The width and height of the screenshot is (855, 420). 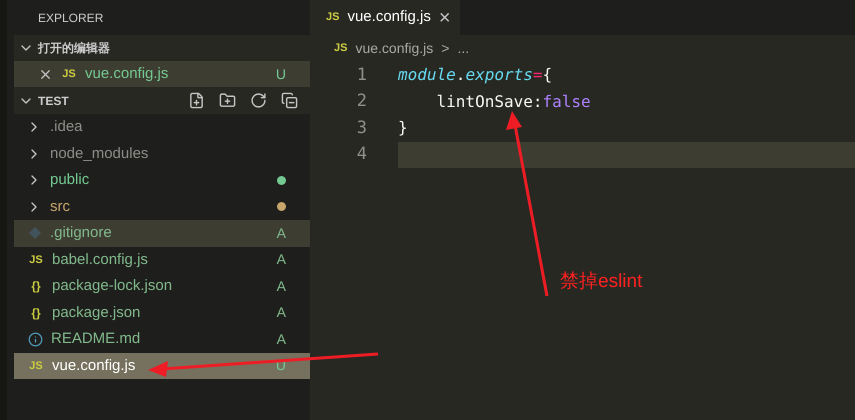 I want to click on file-name: .idea, so click(x=66, y=127).